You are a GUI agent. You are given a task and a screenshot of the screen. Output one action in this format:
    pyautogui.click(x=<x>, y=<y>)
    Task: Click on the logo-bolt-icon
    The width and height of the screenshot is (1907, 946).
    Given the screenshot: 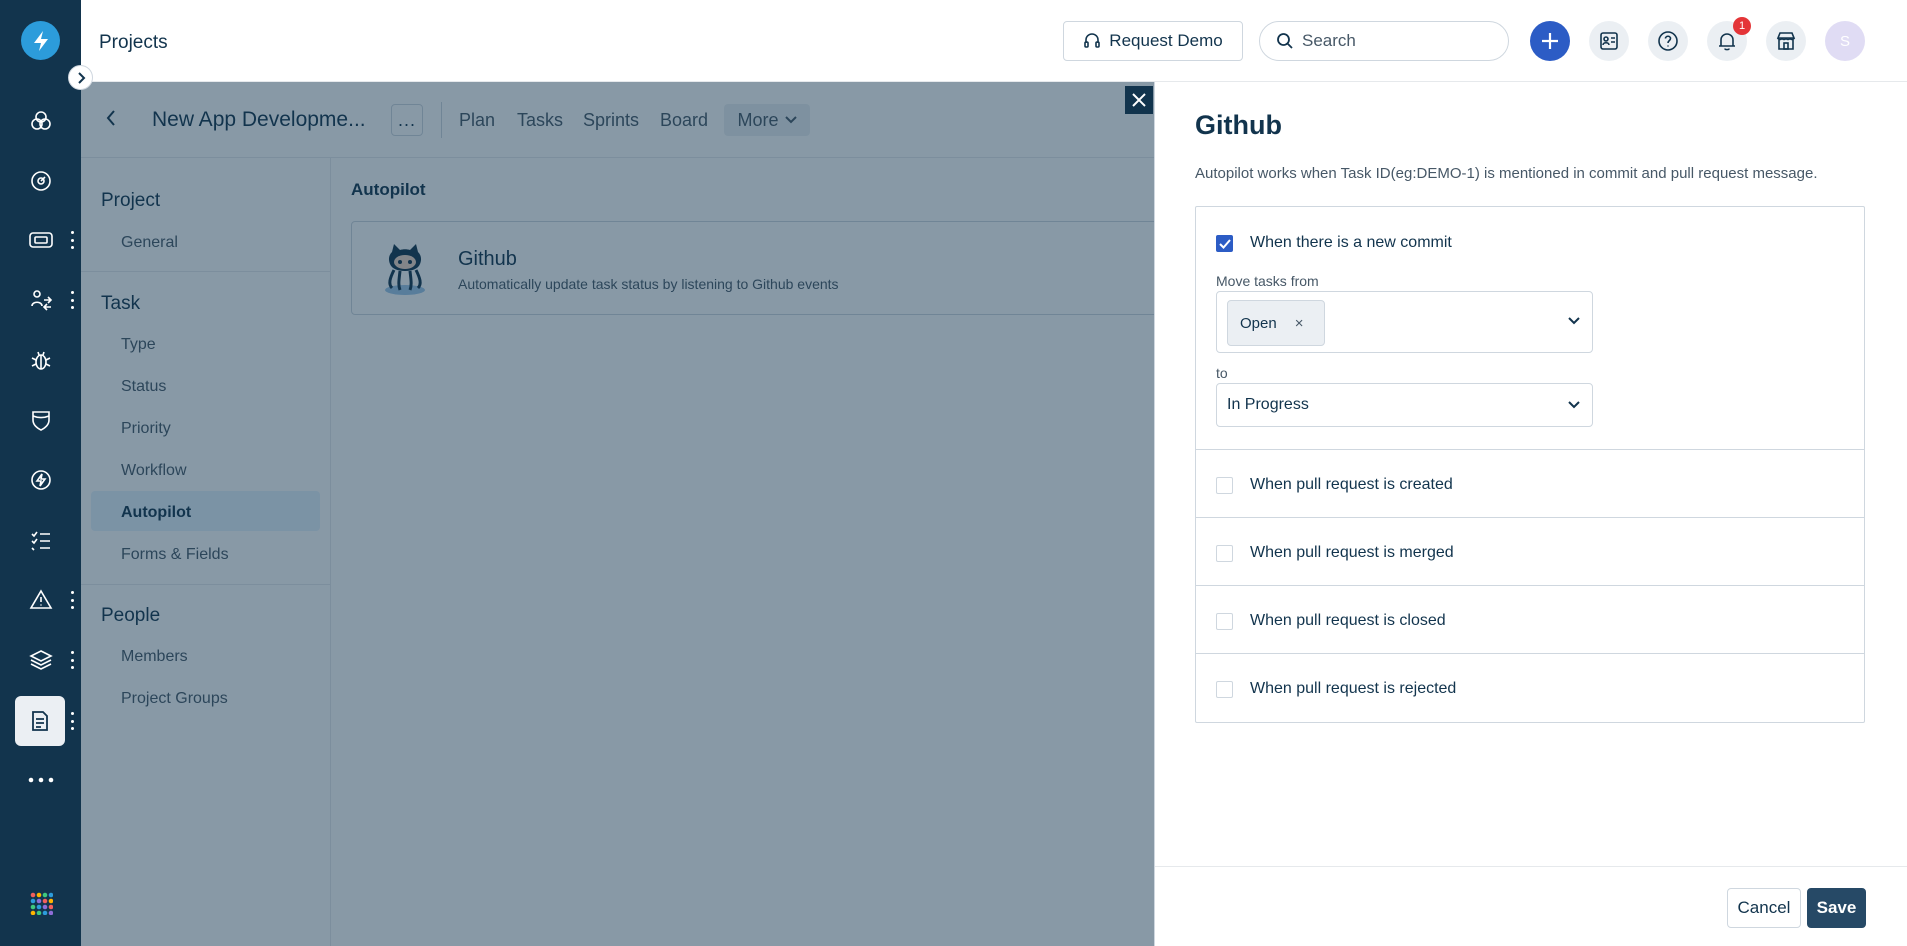 What is the action you would take?
    pyautogui.click(x=40, y=40)
    